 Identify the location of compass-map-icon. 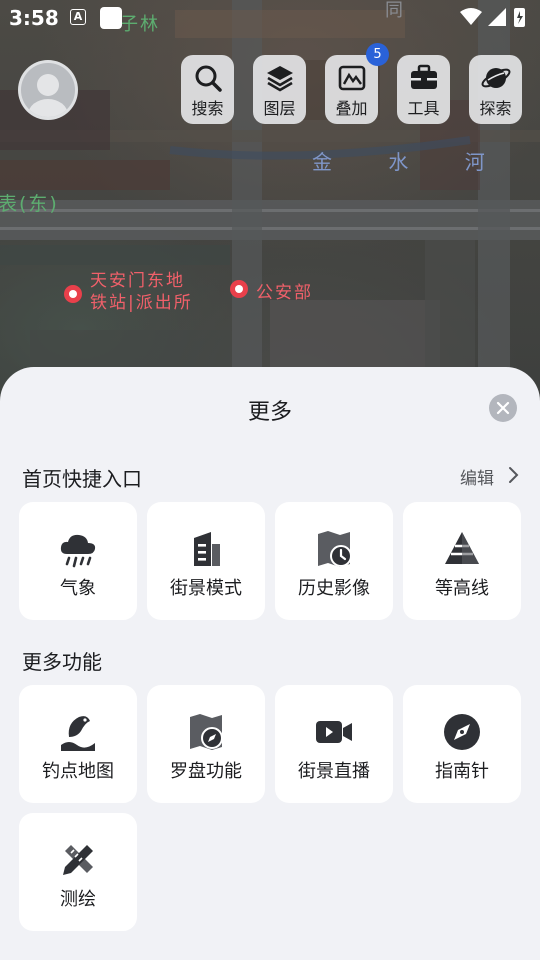
(206, 732).